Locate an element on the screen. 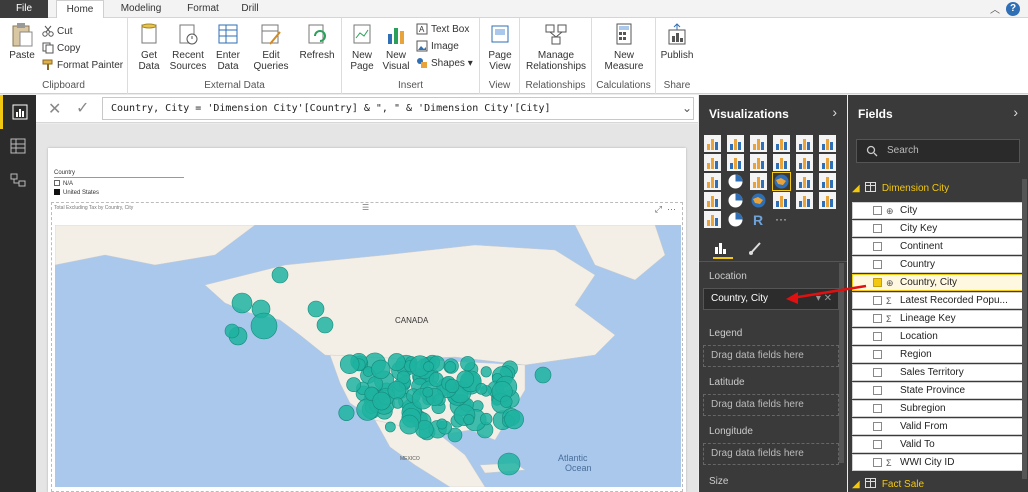  commit-formula-icon: ✓ is located at coordinates (82, 108).